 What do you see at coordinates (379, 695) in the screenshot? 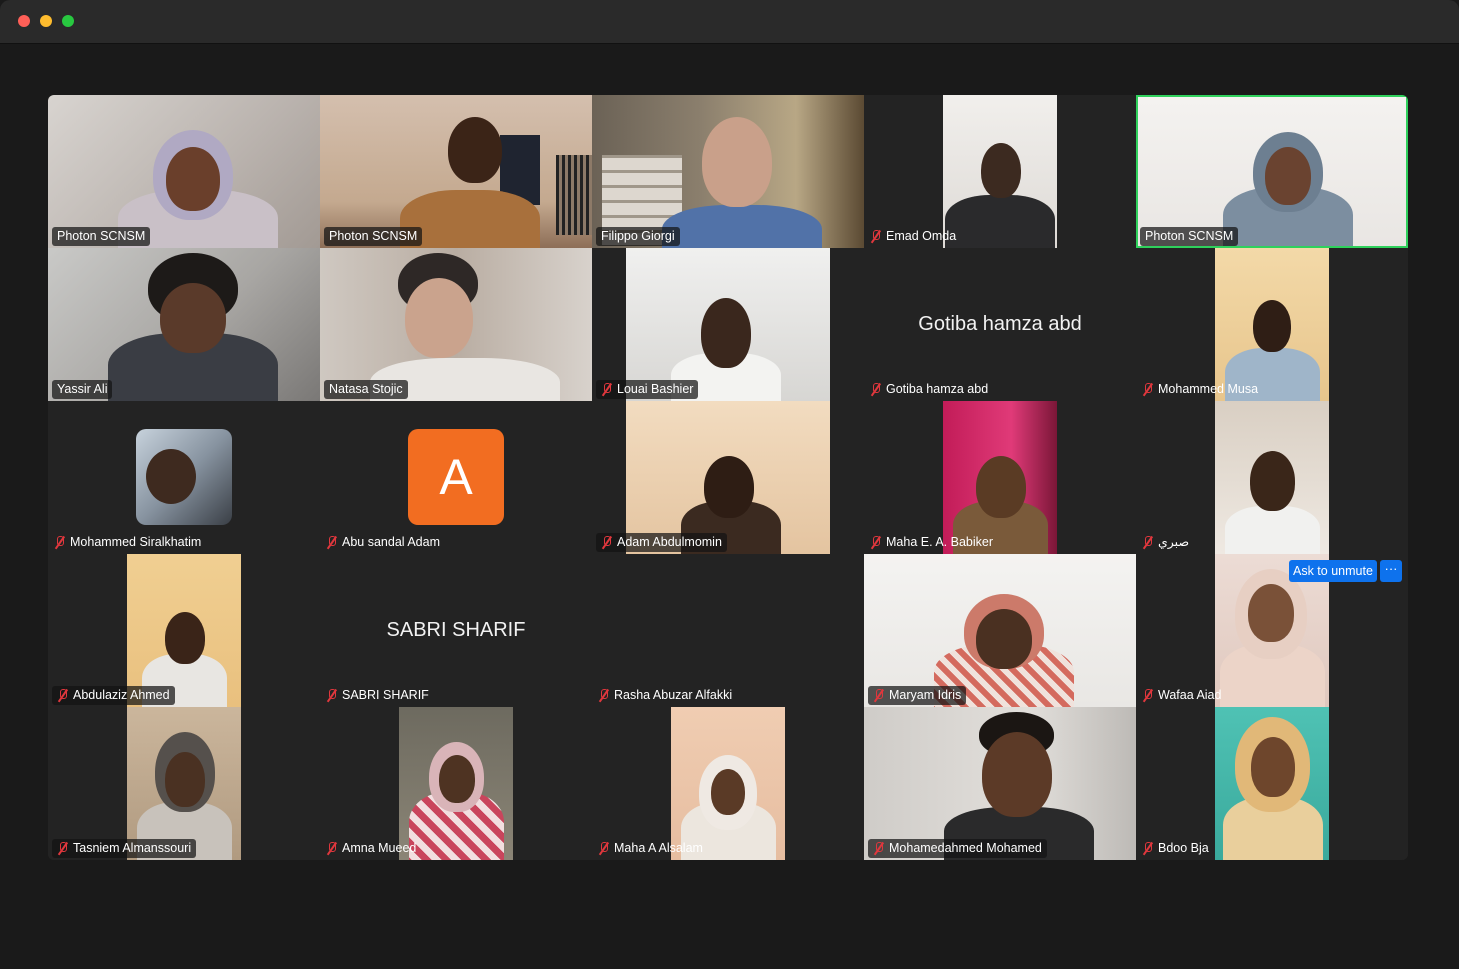
I see `participant-name-label: SABRI SHARIF` at bounding box center [379, 695].